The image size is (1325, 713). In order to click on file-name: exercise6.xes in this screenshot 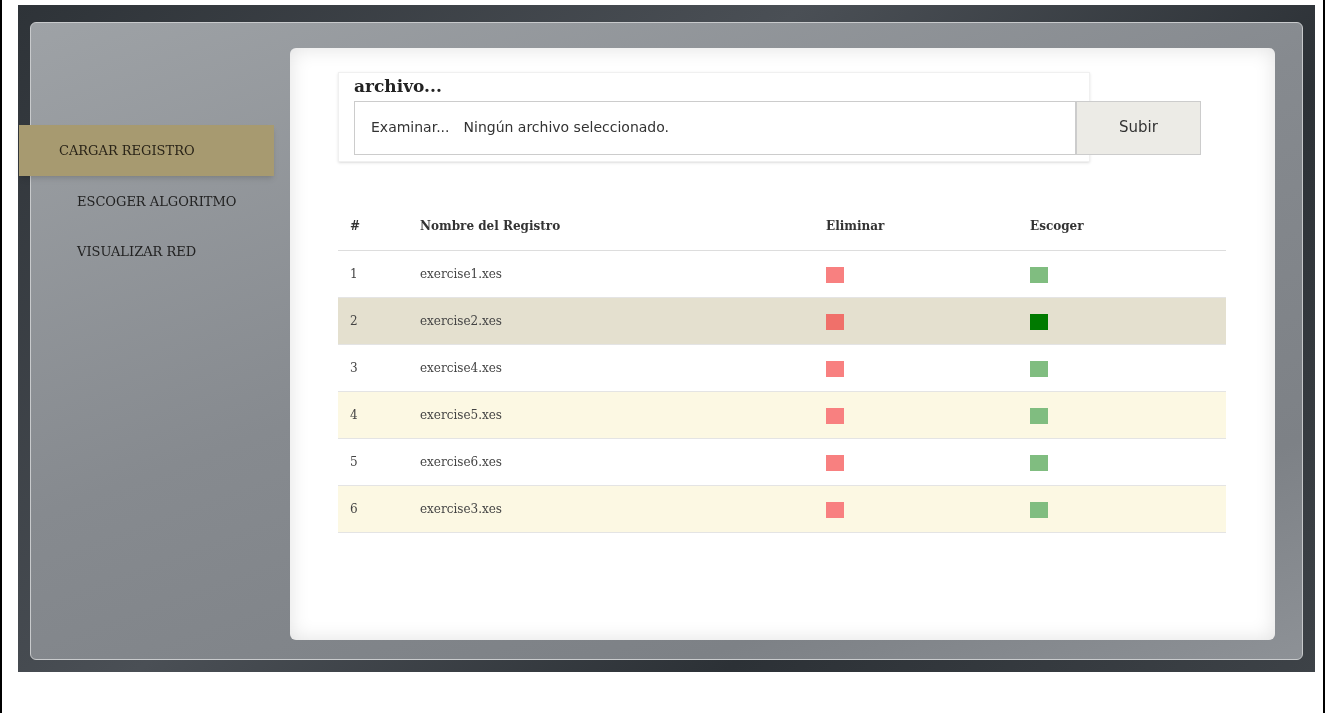, I will do `click(461, 462)`.